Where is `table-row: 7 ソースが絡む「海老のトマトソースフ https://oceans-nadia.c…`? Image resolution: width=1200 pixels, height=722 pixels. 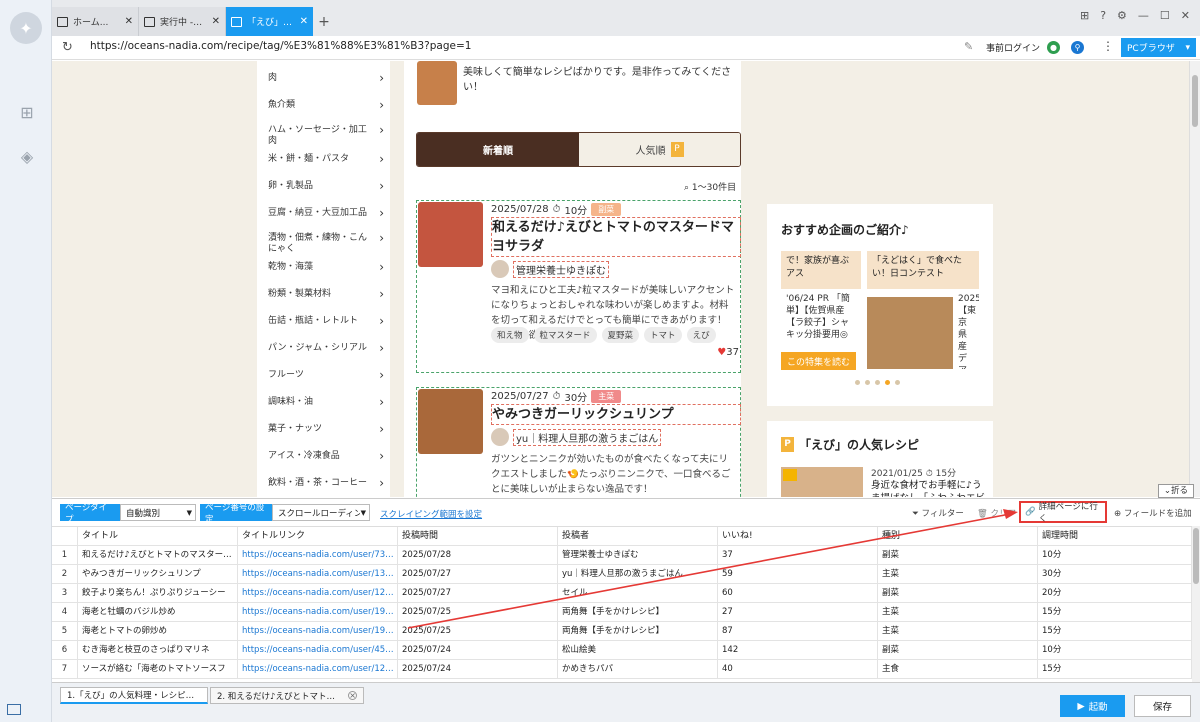 table-row: 7 ソースが絡む「海老のトマトソースフ https://oceans-nadia.c… is located at coordinates (622, 669).